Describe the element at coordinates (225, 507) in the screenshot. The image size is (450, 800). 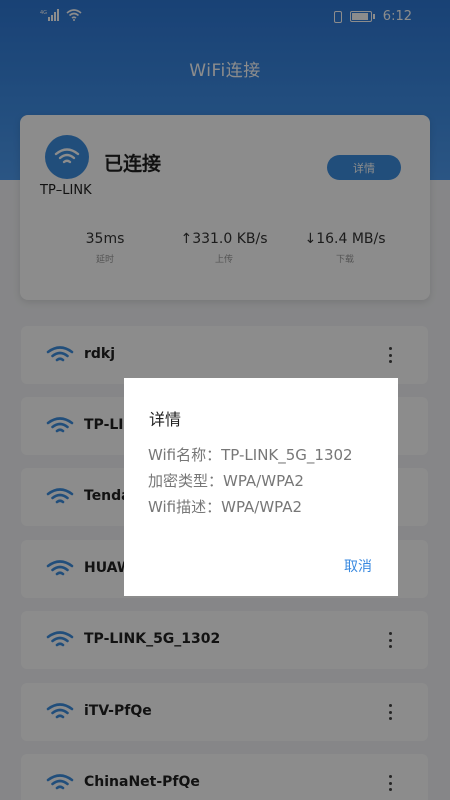
I see `wifi-description-line: Wifi描述：WPA/WPA2` at that location.